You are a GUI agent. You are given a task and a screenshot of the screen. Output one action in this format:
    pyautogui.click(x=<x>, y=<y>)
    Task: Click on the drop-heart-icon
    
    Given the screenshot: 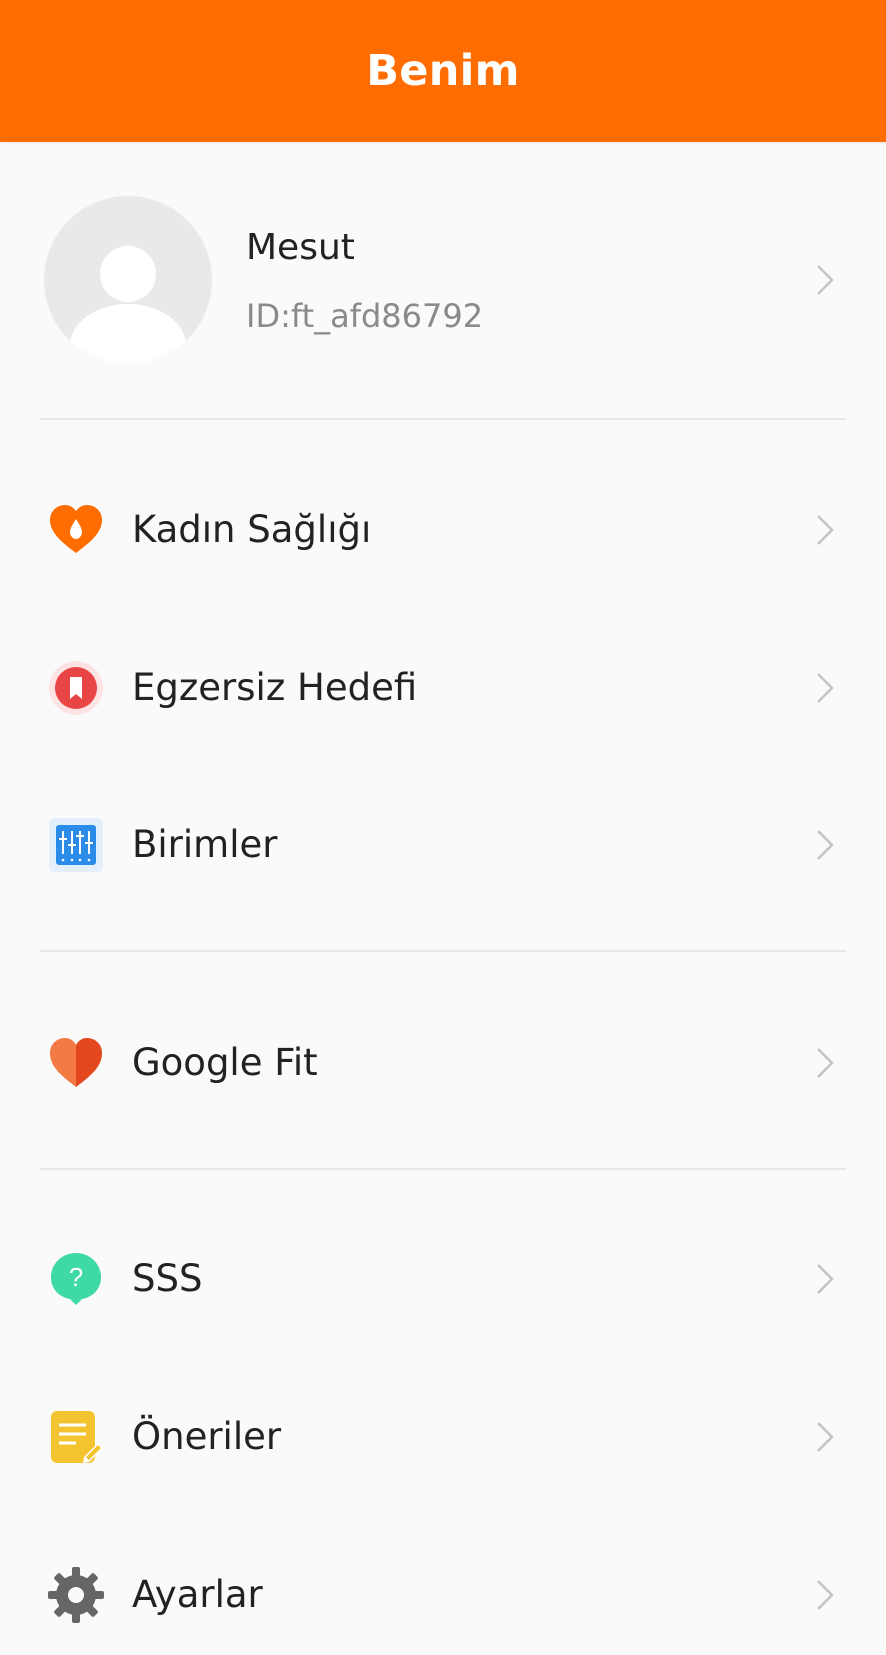 What is the action you would take?
    pyautogui.click(x=76, y=529)
    